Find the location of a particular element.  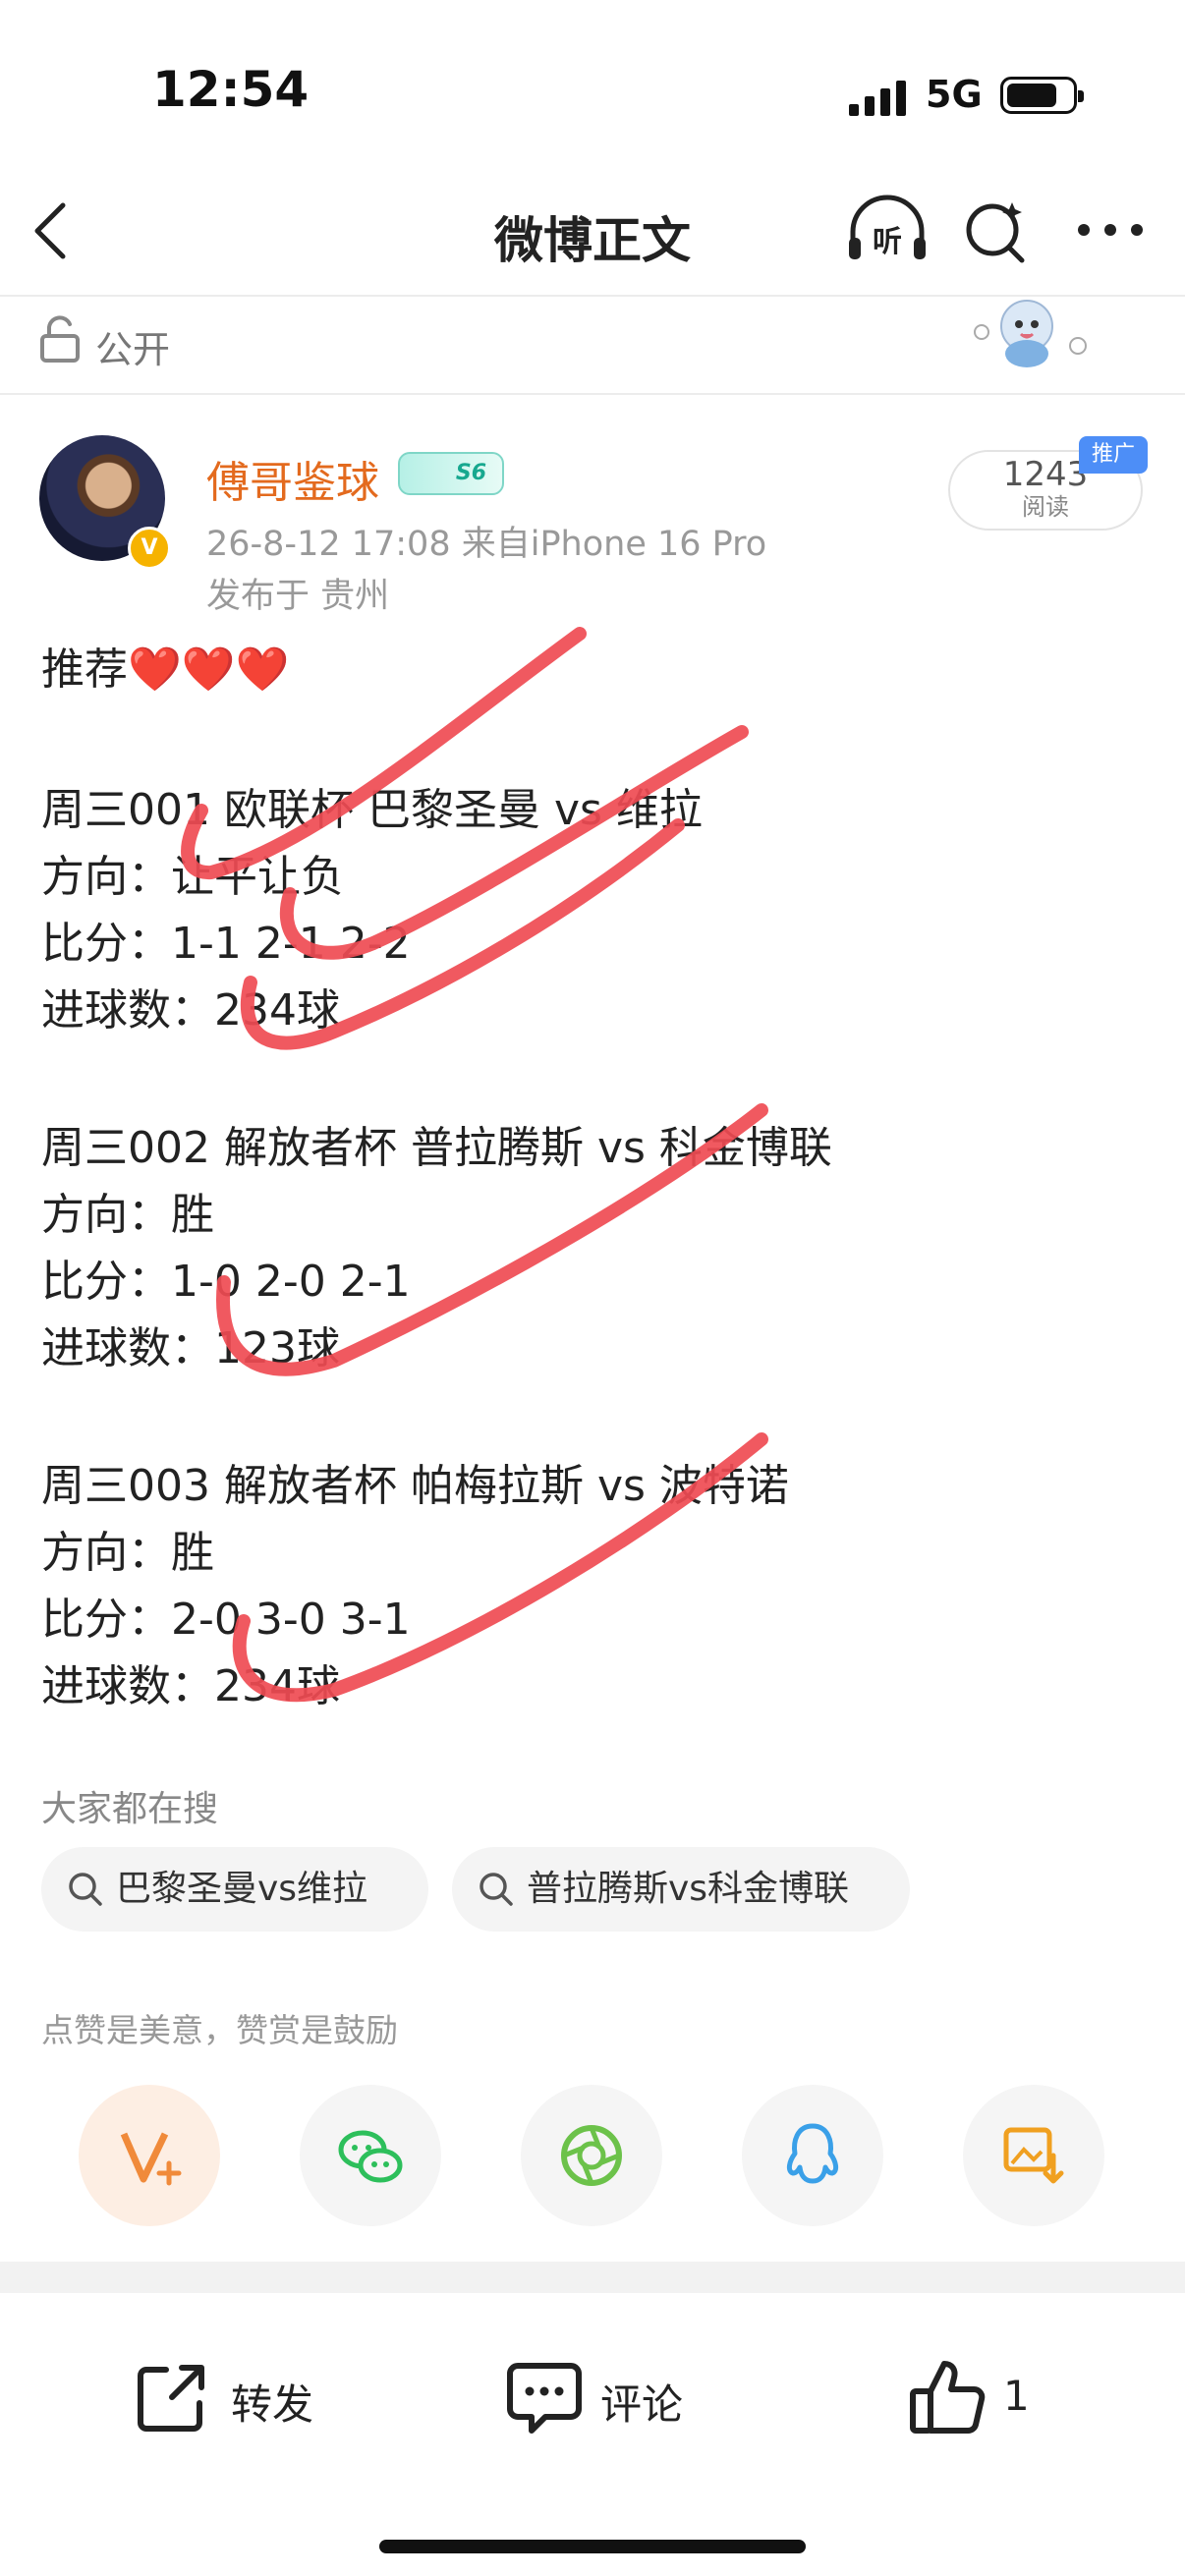

section-gap is located at coordinates (592, 2277).